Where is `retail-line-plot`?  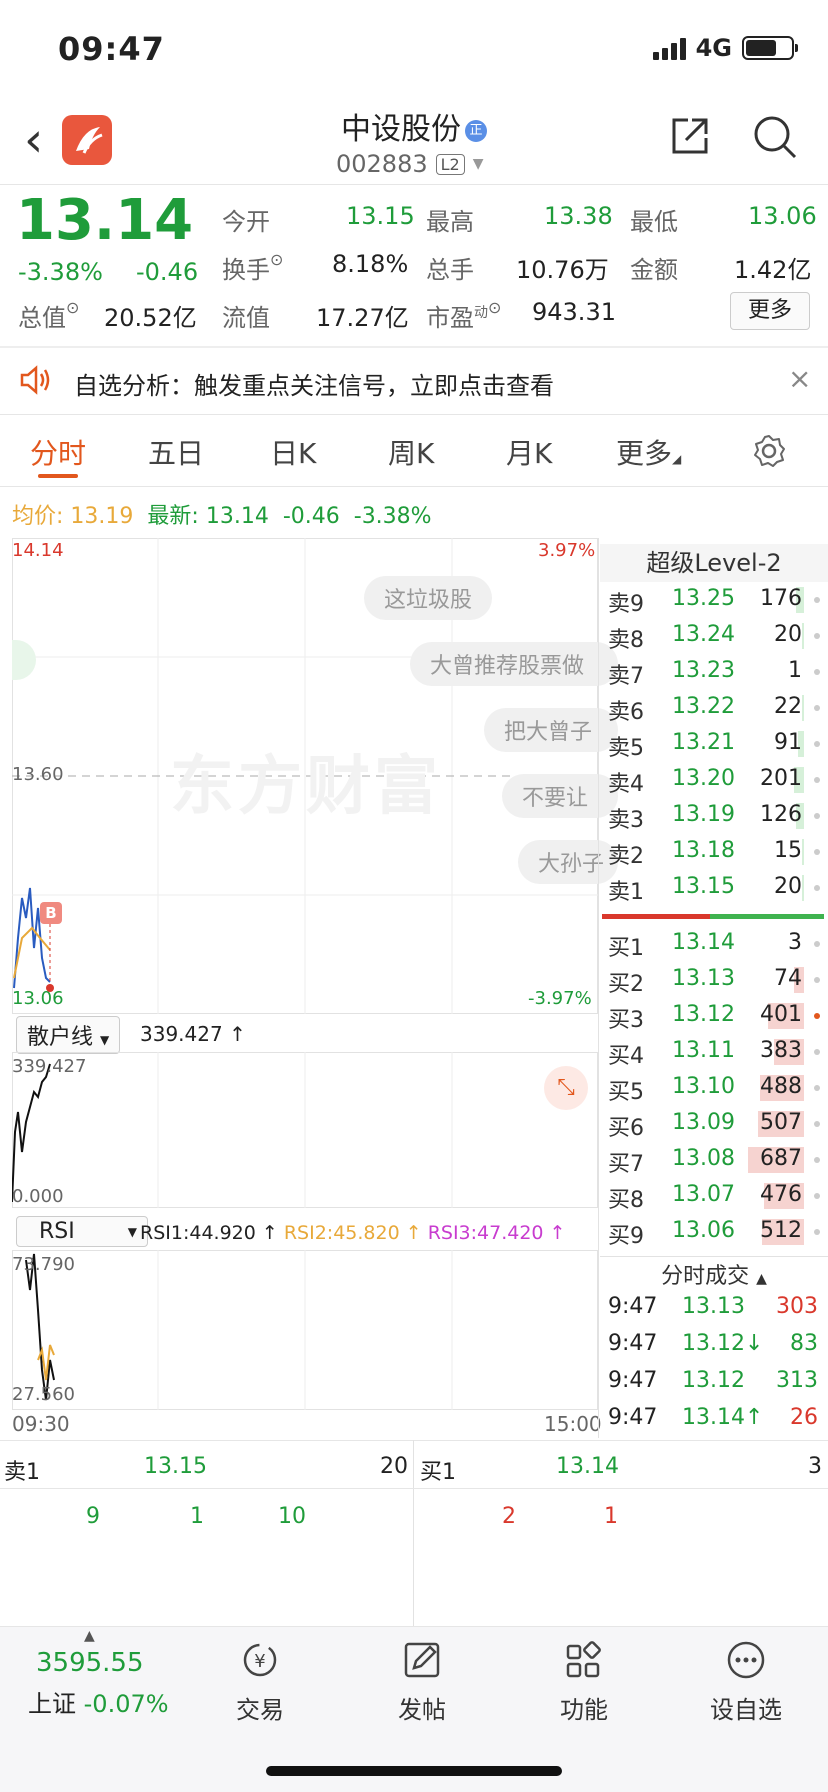
retail-line-plot is located at coordinates (232, 1130).